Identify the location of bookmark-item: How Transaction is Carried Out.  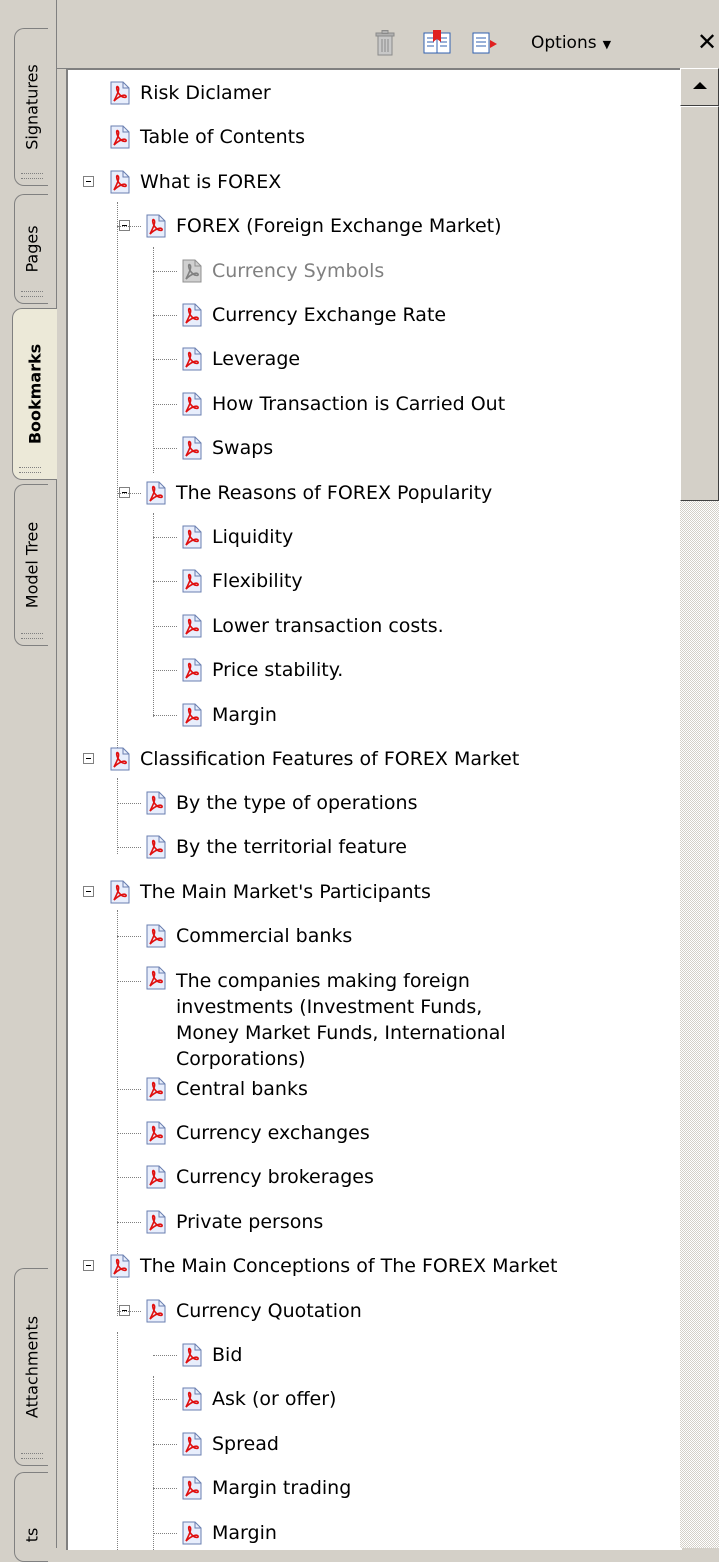
(342, 404).